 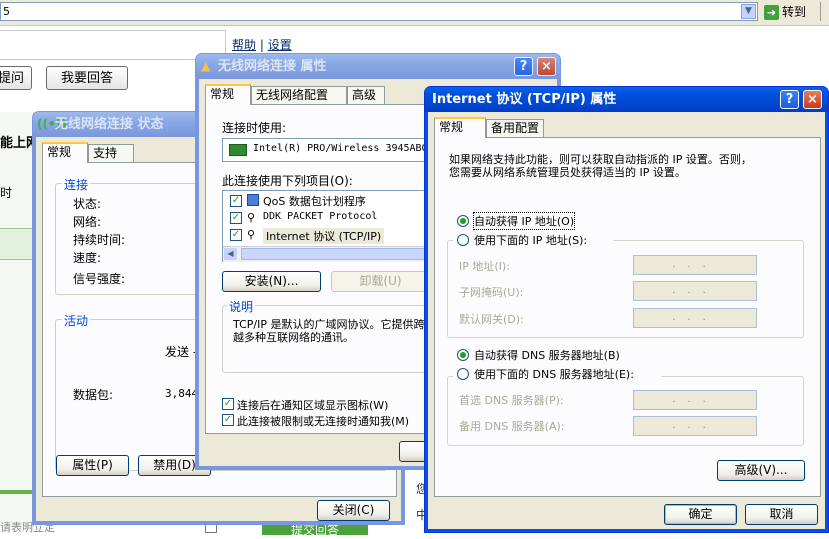 I want to click on web-green-line, so click(x=16, y=492).